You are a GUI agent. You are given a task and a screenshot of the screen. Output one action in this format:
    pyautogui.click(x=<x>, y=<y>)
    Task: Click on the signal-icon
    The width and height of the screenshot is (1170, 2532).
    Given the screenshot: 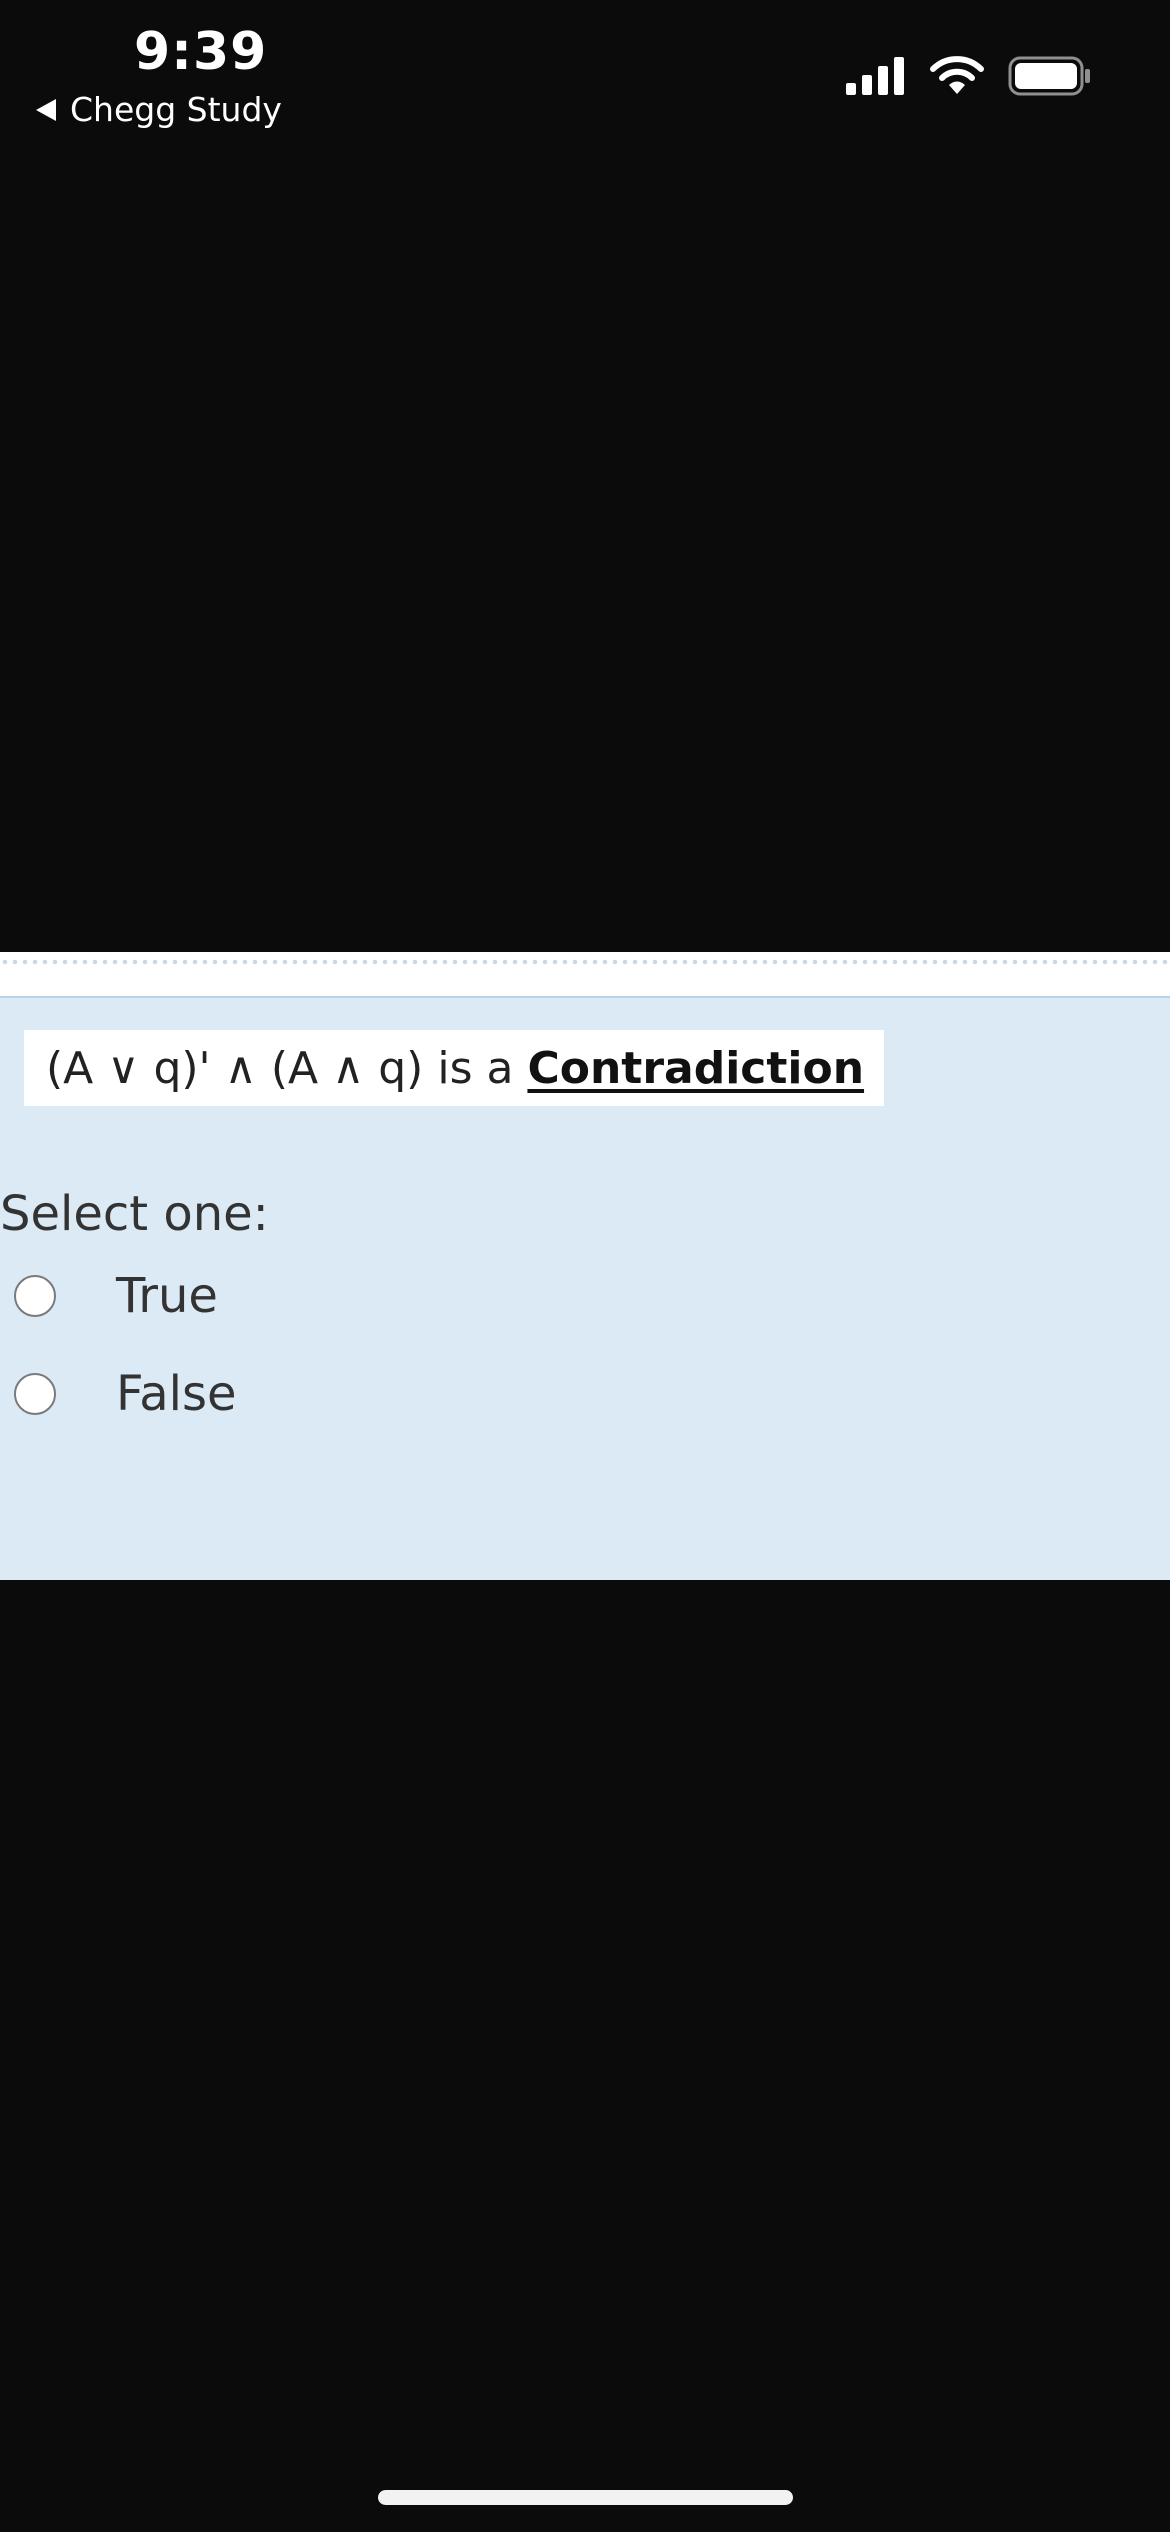 What is the action you would take?
    pyautogui.click(x=875, y=76)
    